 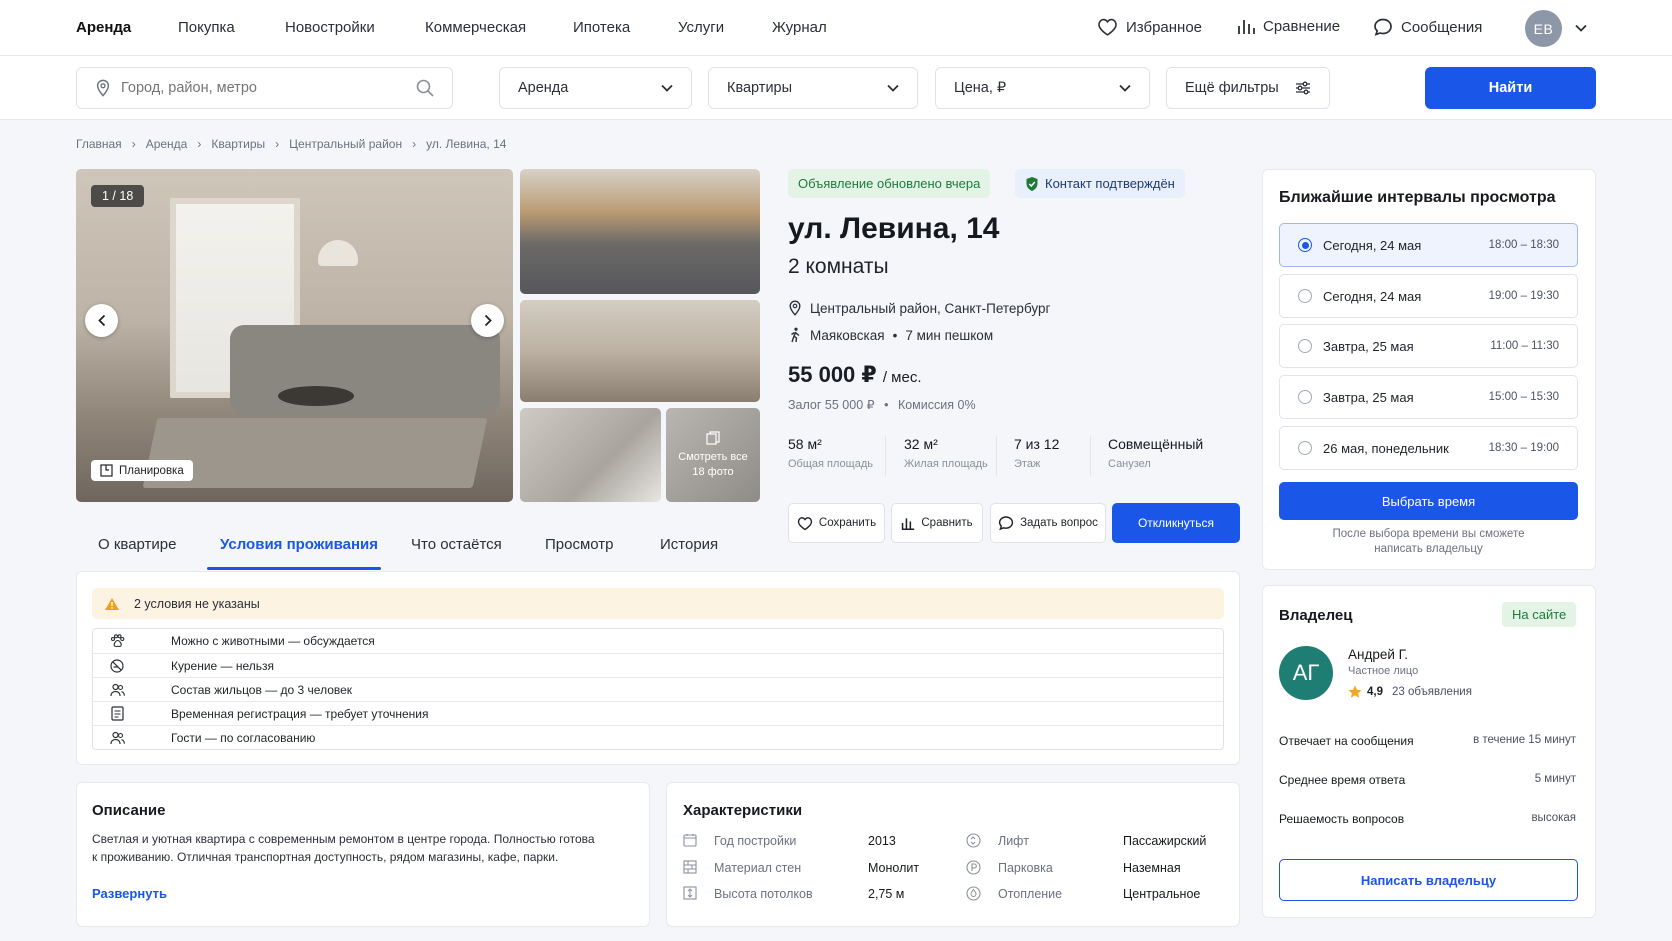 What do you see at coordinates (1383, 671) in the screenshot?
I see `owner-type: Частное лицо` at bounding box center [1383, 671].